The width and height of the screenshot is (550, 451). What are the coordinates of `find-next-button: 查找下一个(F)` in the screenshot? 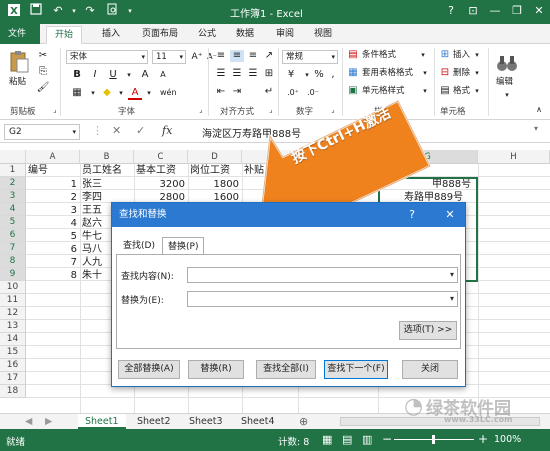 It's located at (356, 369).